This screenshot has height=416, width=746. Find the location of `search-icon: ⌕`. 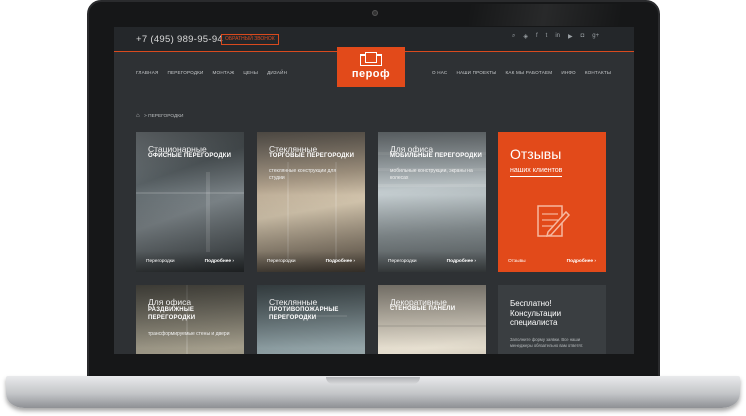

search-icon: ⌕ is located at coordinates (513, 36).